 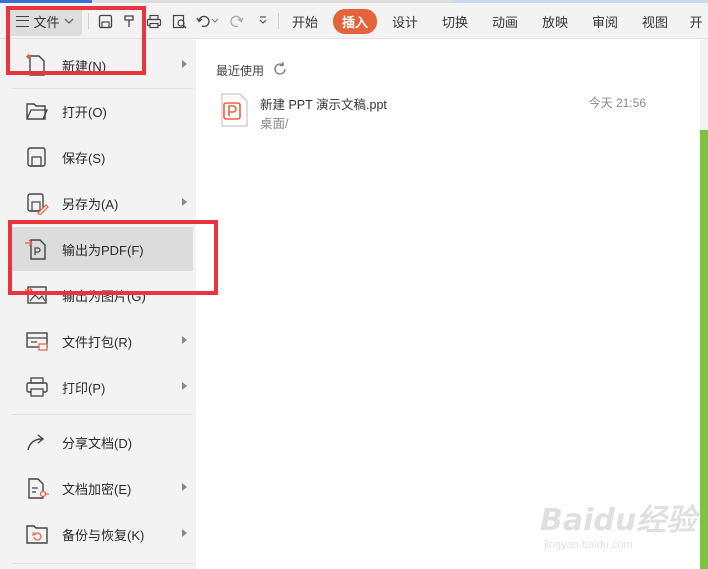 I want to click on share-icon, so click(x=36, y=442).